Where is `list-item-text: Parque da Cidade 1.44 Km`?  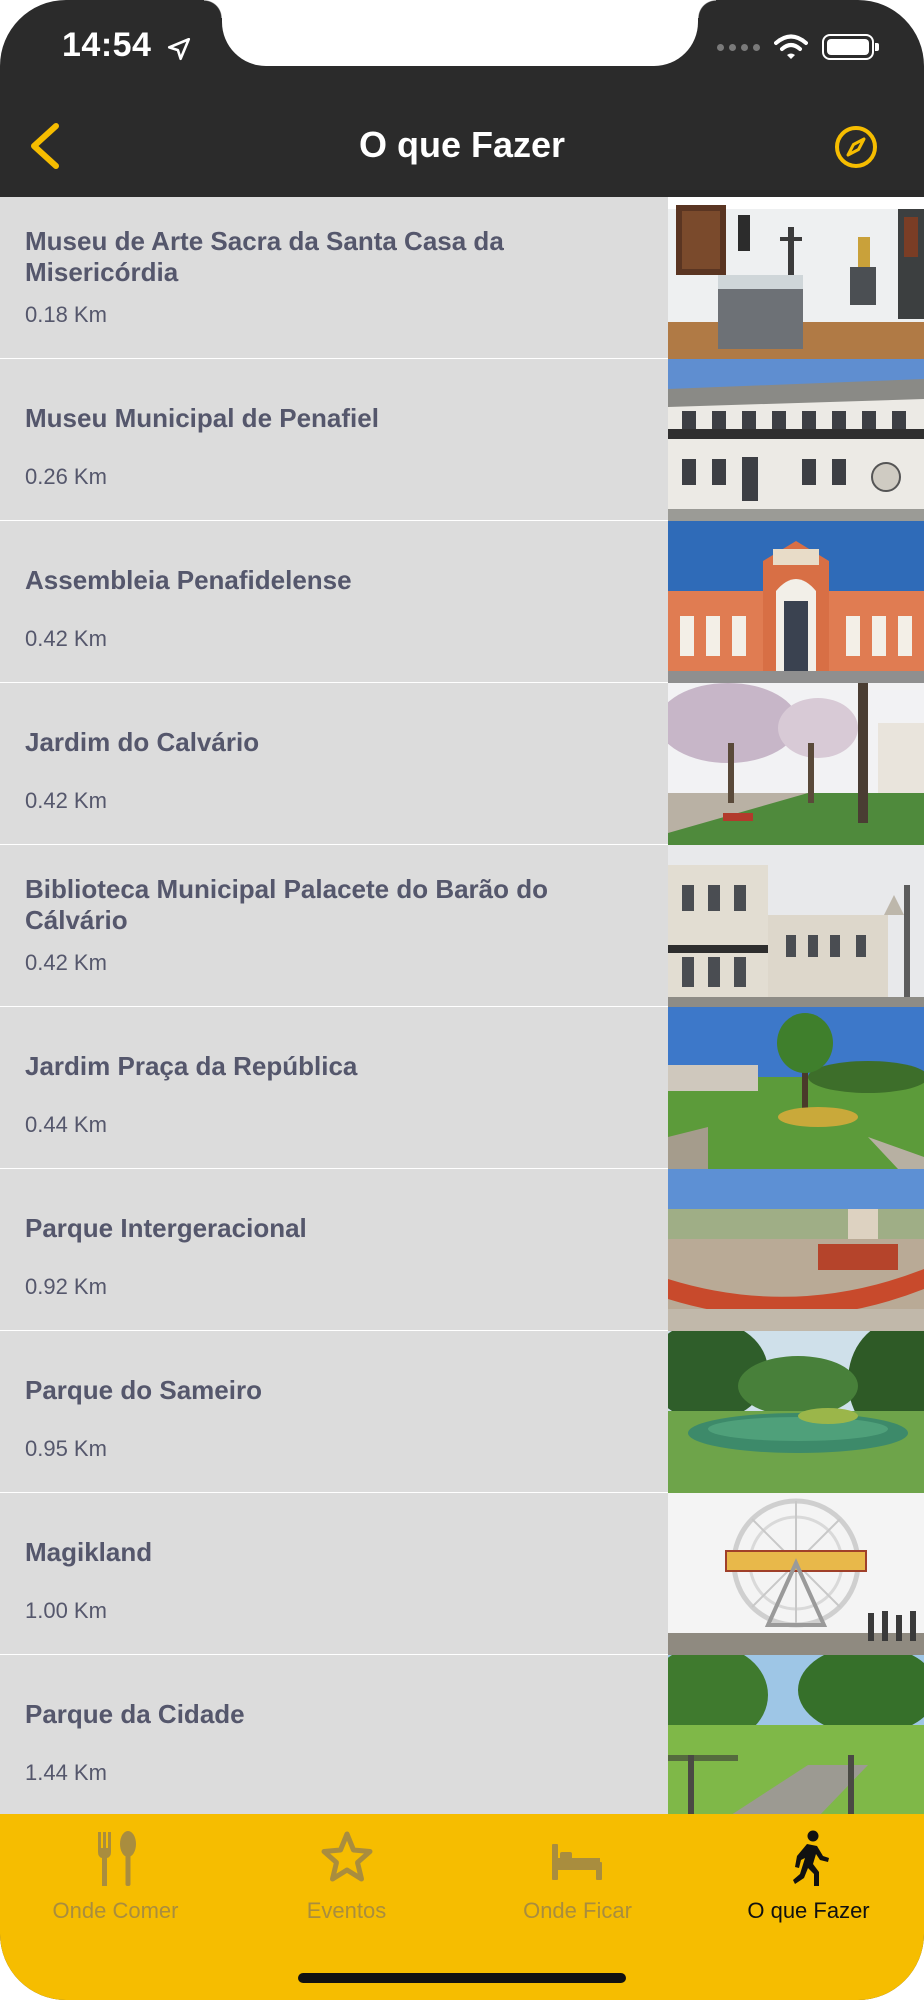 list-item-text: Parque da Cidade 1.44 Km is located at coordinates (325, 1734).